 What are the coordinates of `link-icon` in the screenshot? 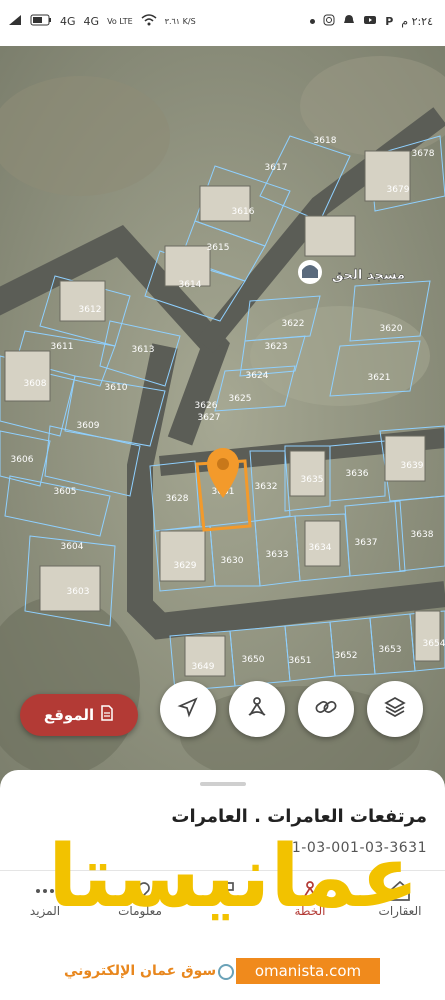 It's located at (326, 709).